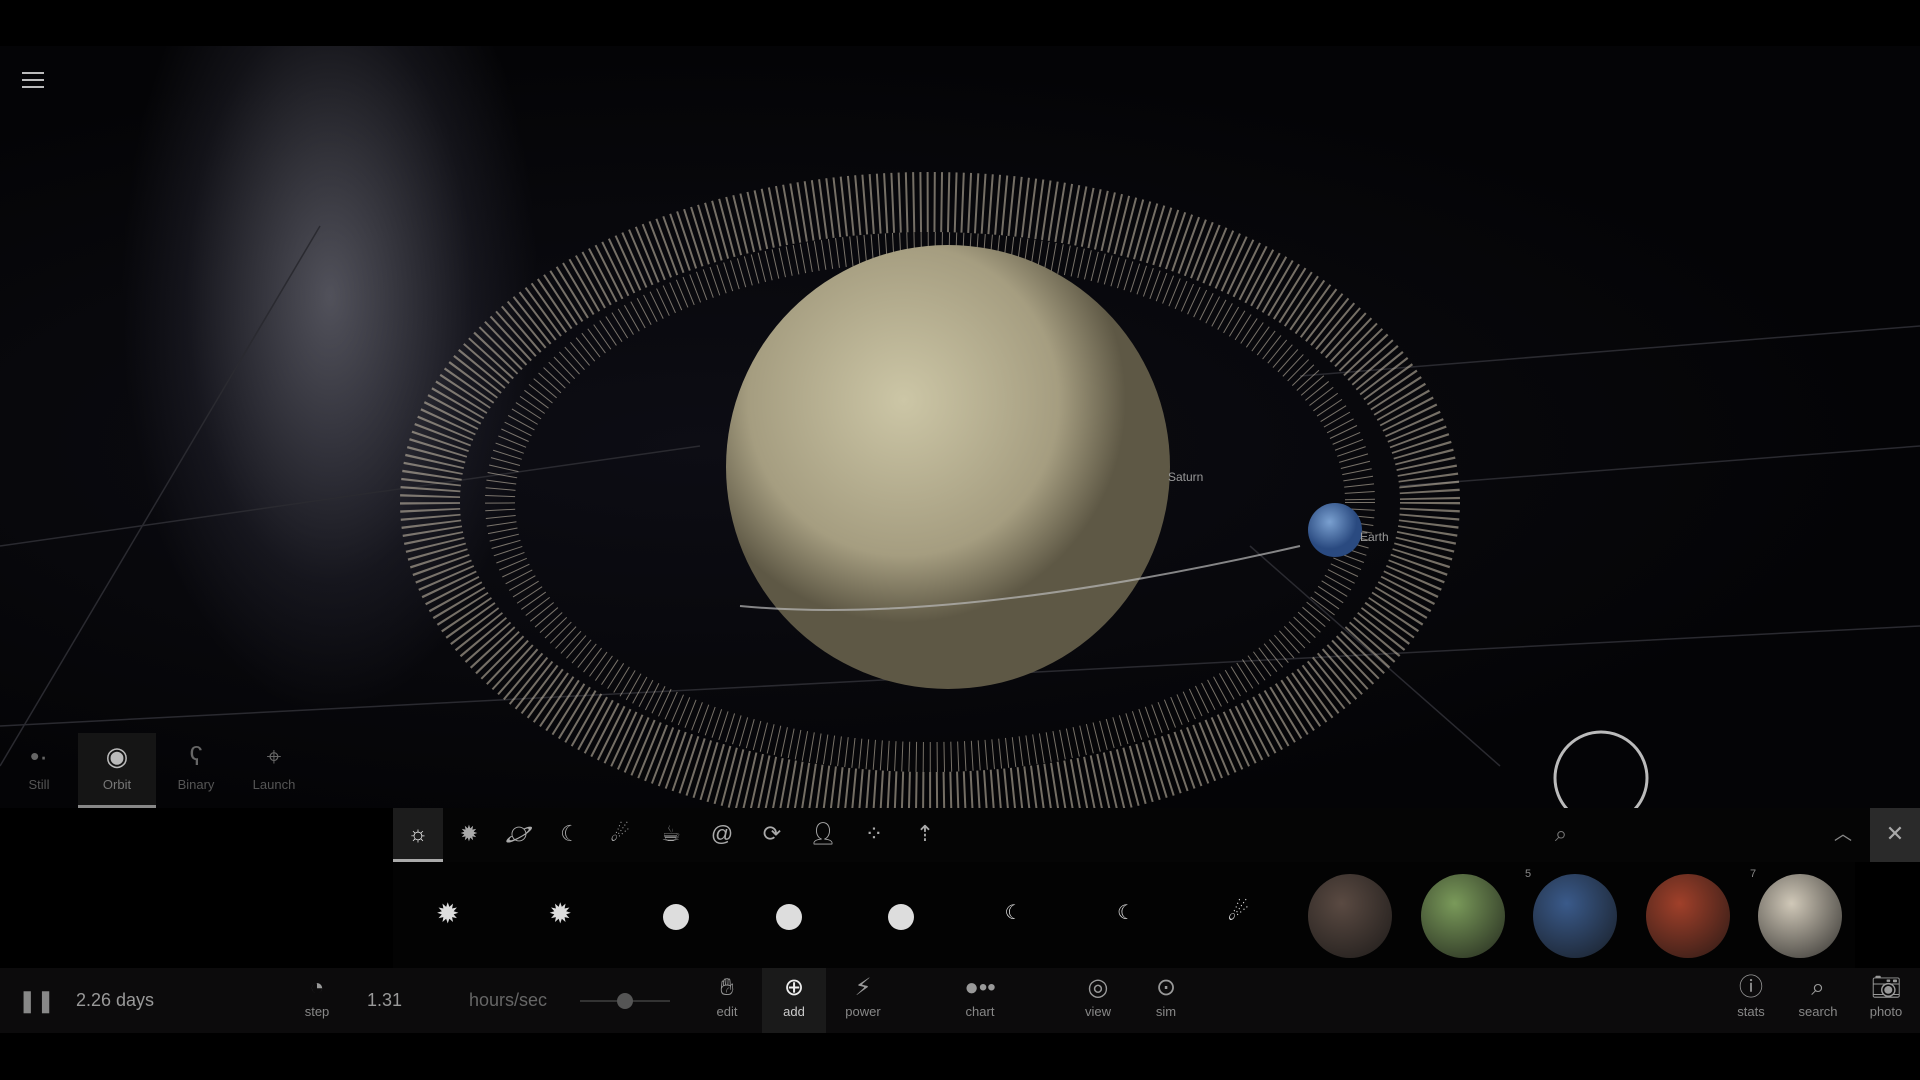  Describe the element at coordinates (794, 1011) in the screenshot. I see `add-label: add` at that location.